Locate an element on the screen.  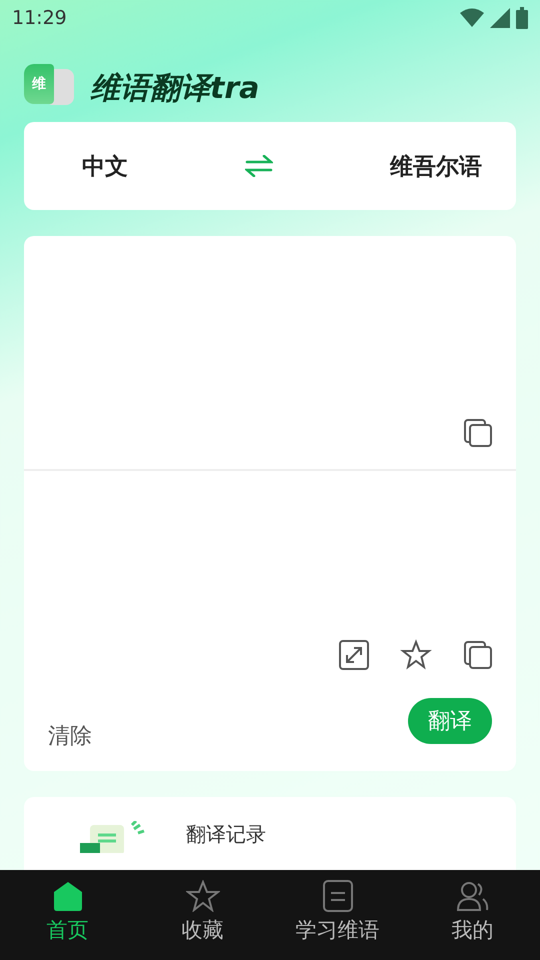
source-language: 中文 is located at coordinates (105, 166).